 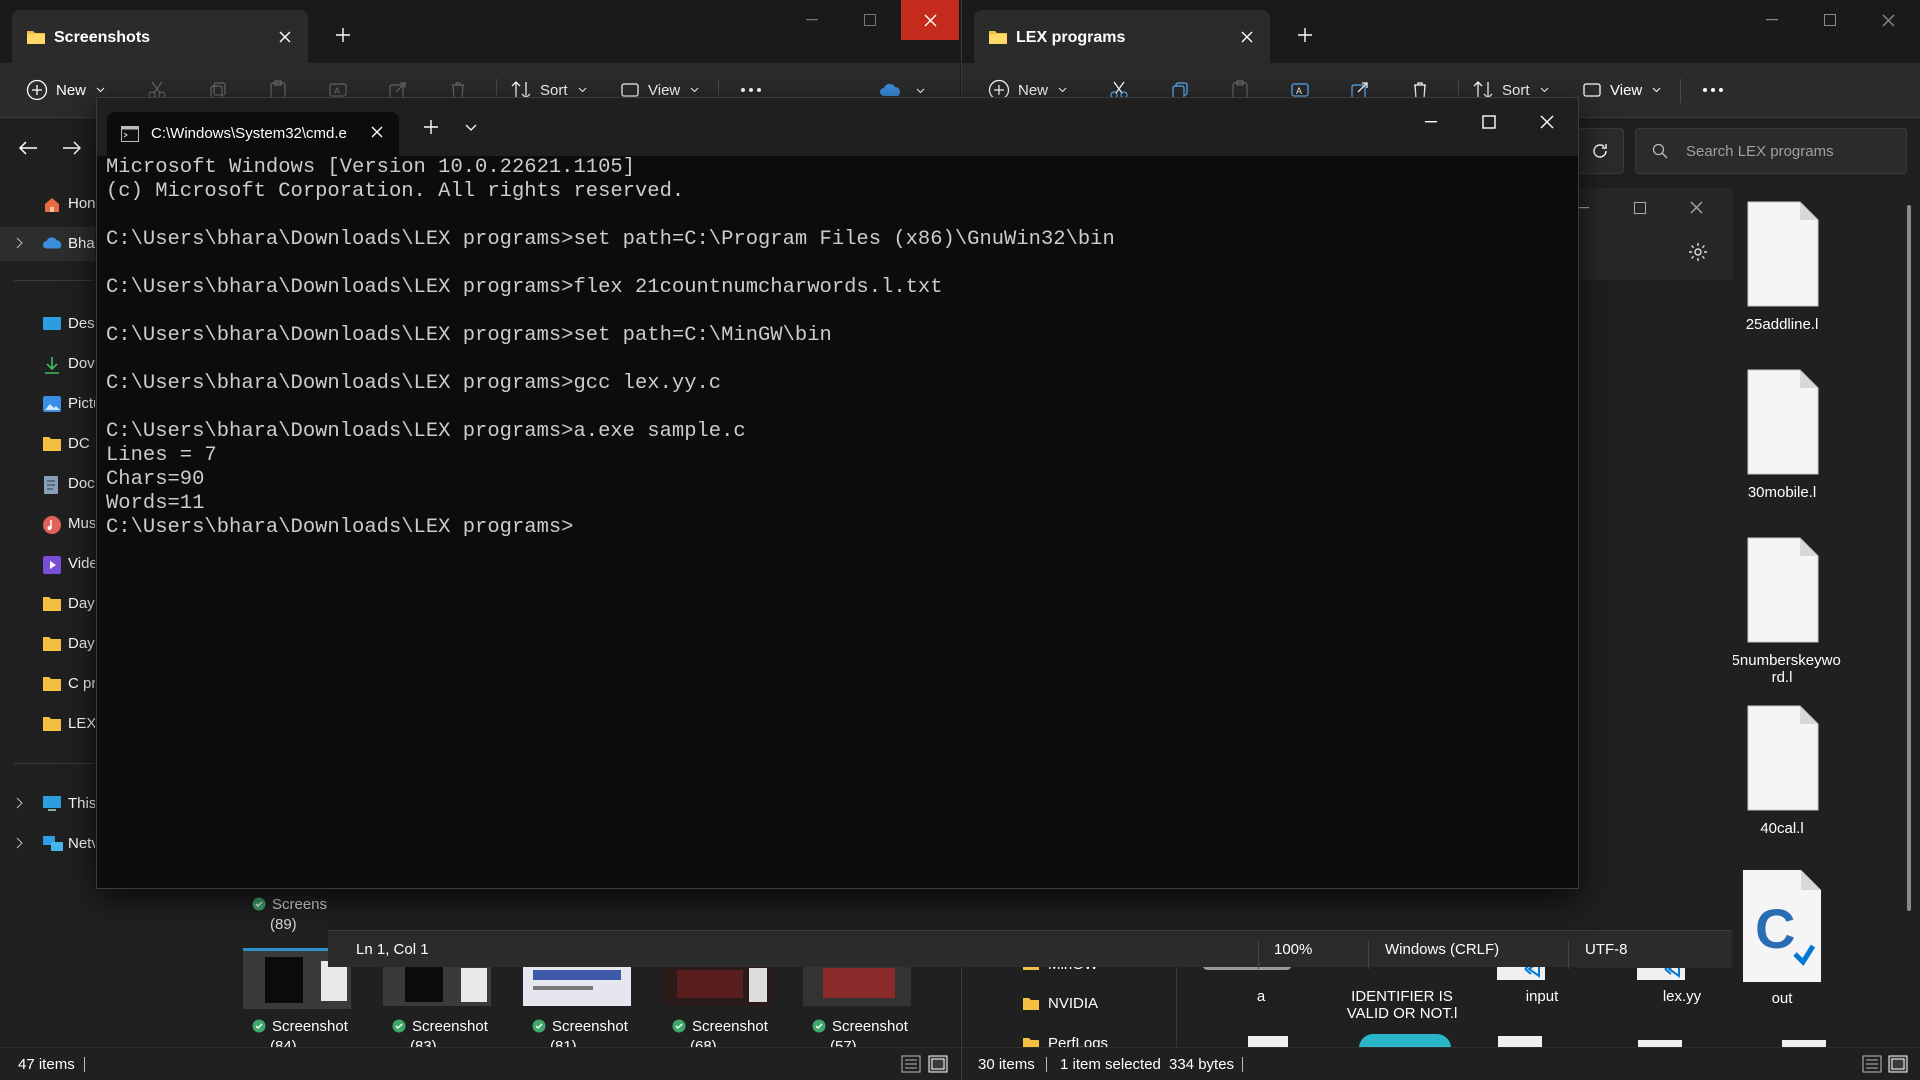 I want to click on right-tab-lex-programs: LEX programs, so click(x=1122, y=36).